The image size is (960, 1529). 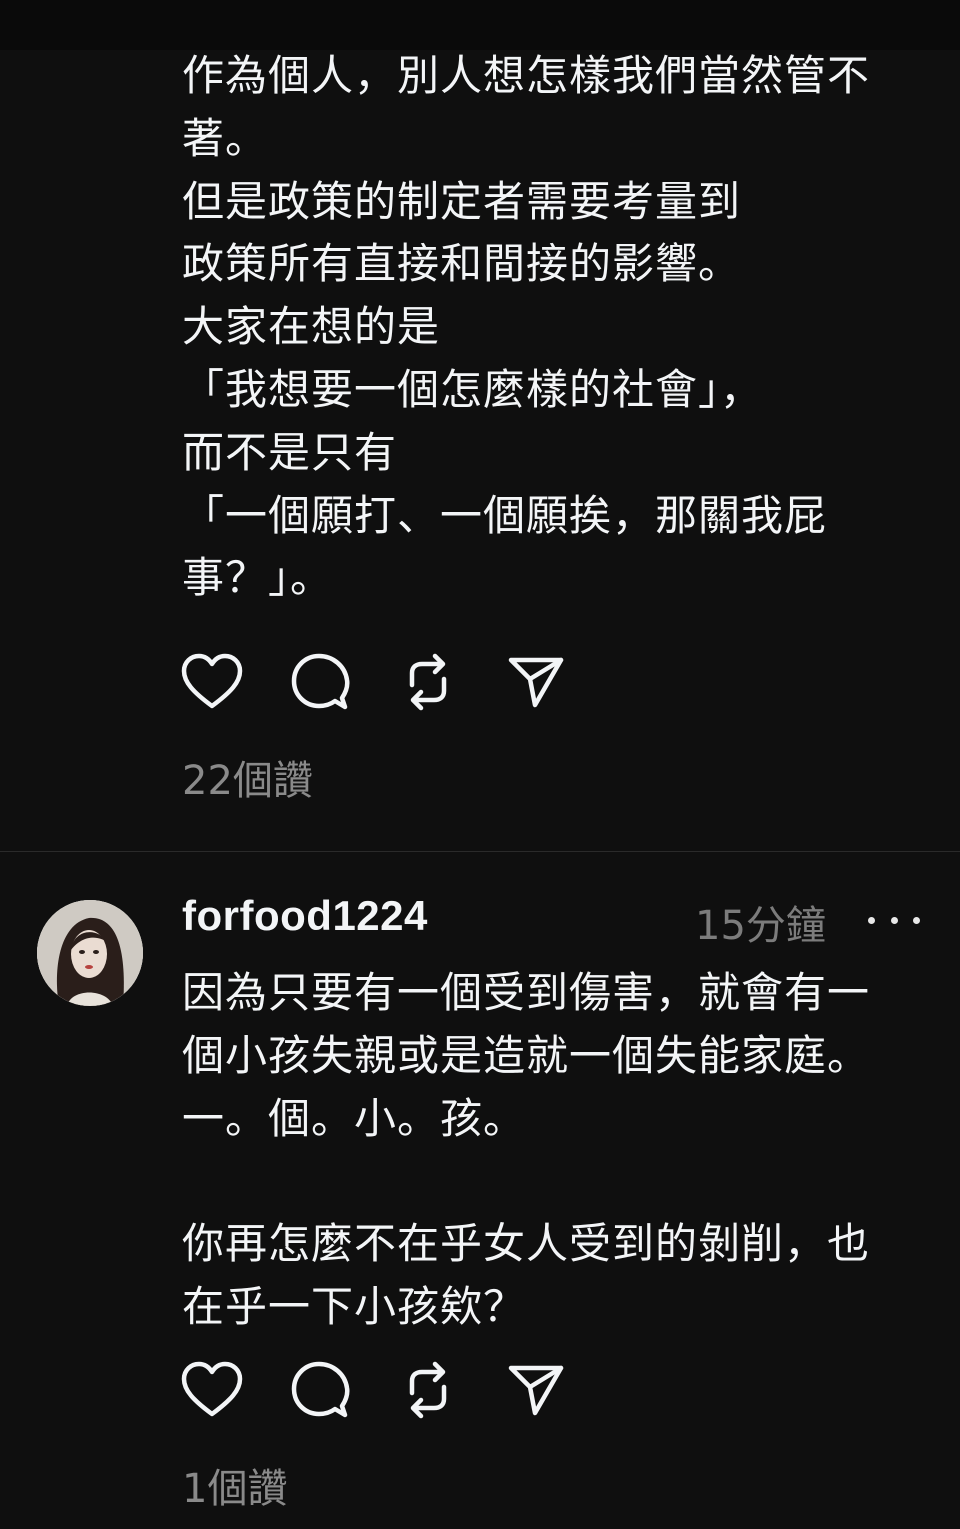 I want to click on username: forfood1224, so click(x=305, y=916).